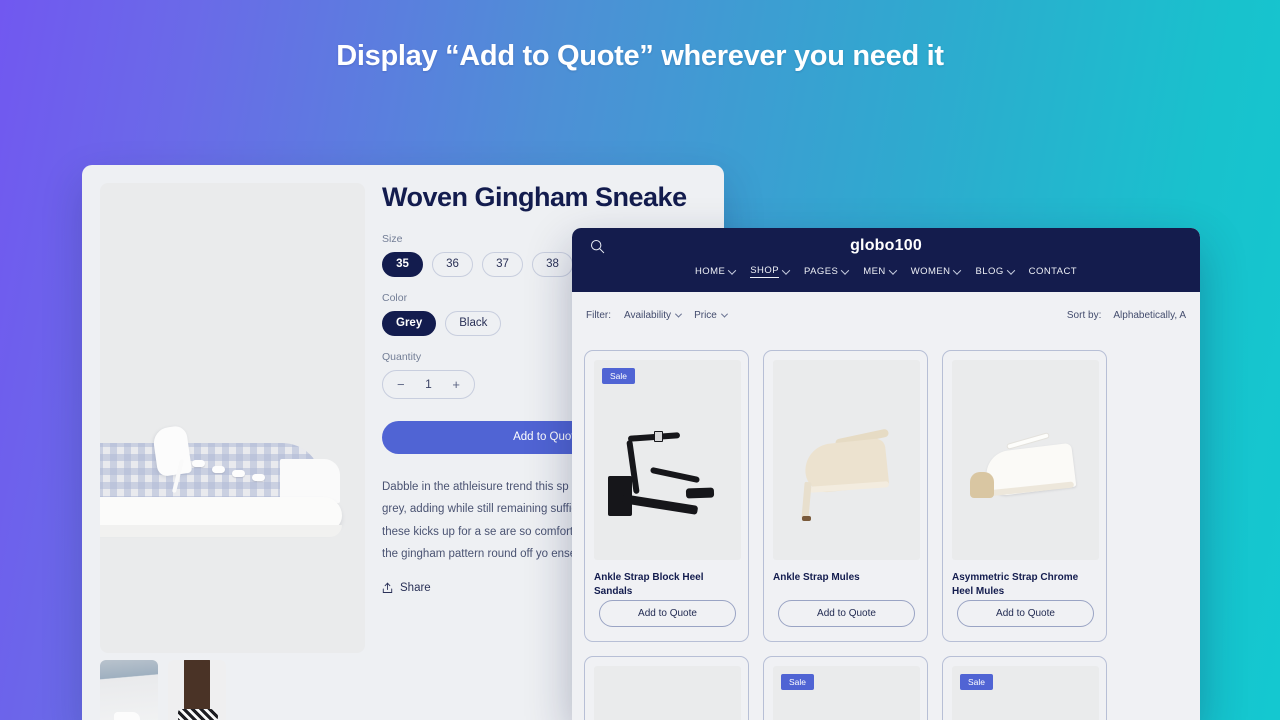  What do you see at coordinates (816, 577) in the screenshot?
I see `product-card-title: Ankle Strap Mules` at bounding box center [816, 577].